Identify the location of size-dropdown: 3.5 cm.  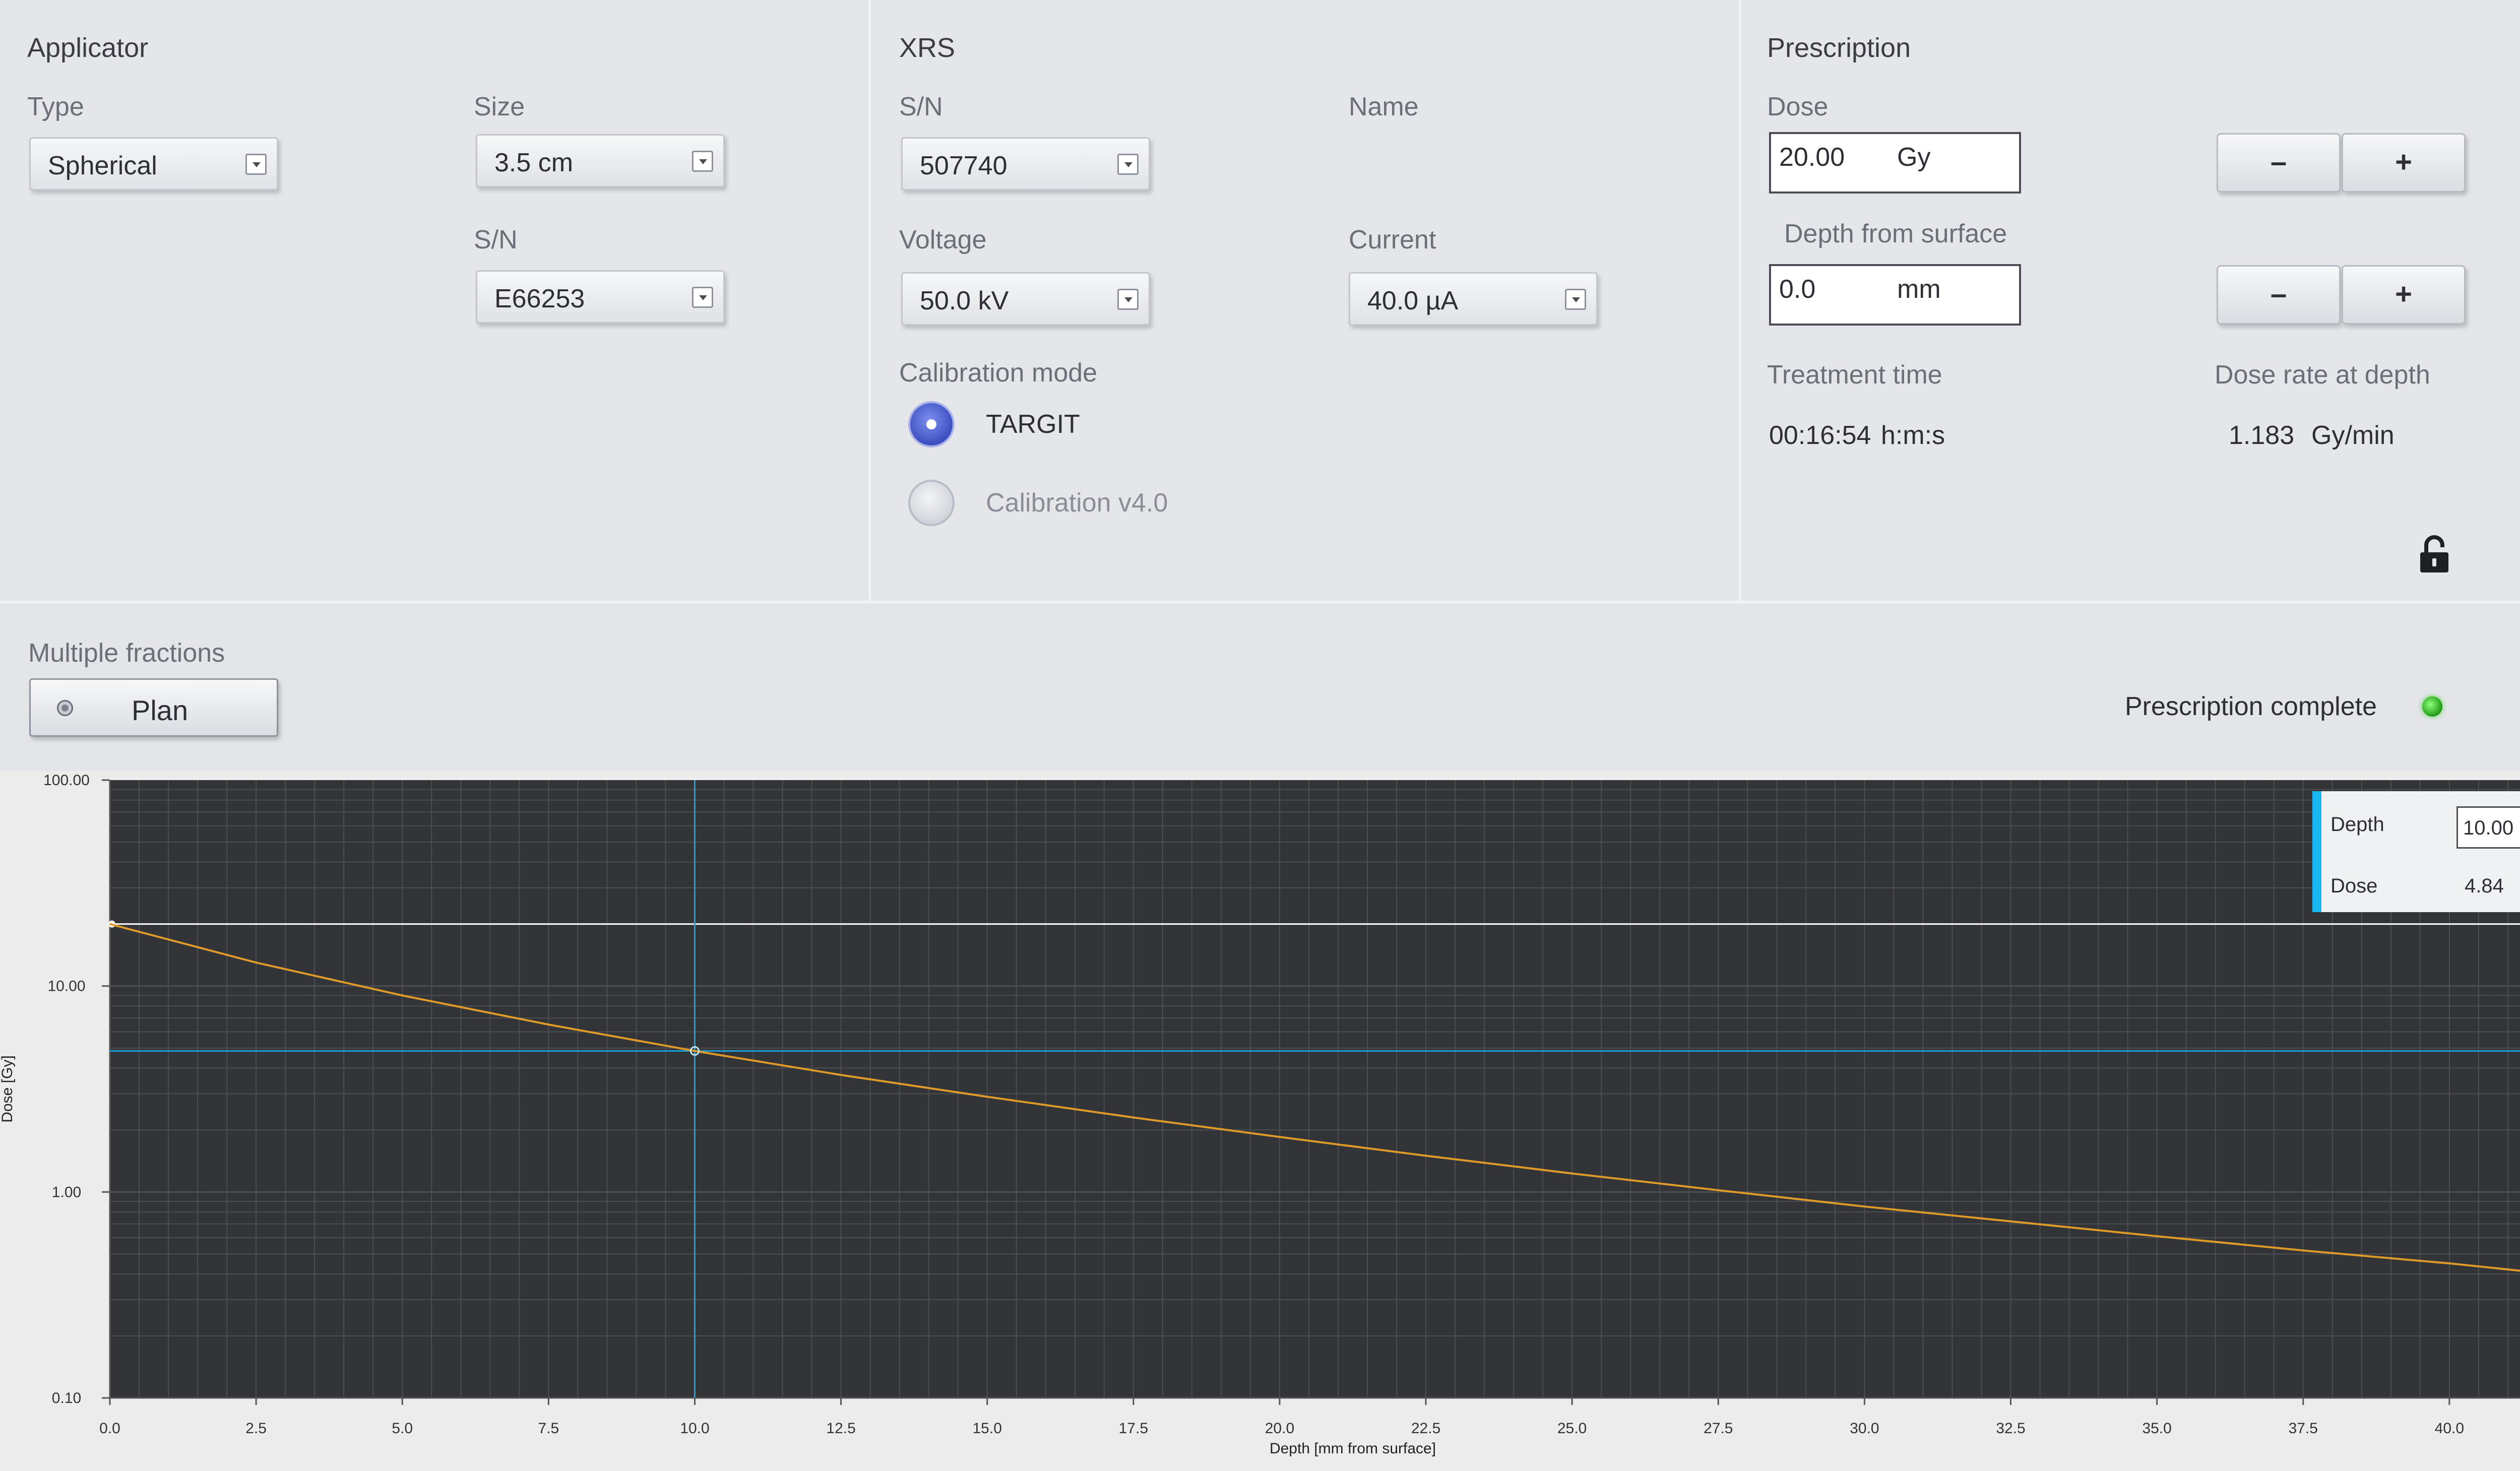
(600, 160).